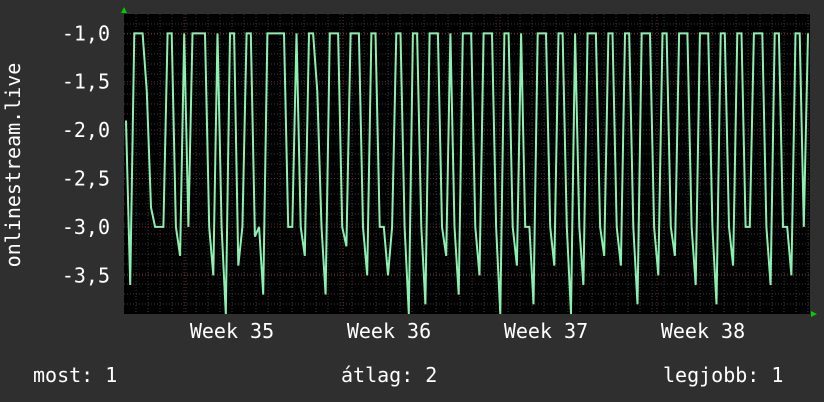 The image size is (824, 402). What do you see at coordinates (124, 10) in the screenshot?
I see `y-axis-arrow-icon` at bounding box center [124, 10].